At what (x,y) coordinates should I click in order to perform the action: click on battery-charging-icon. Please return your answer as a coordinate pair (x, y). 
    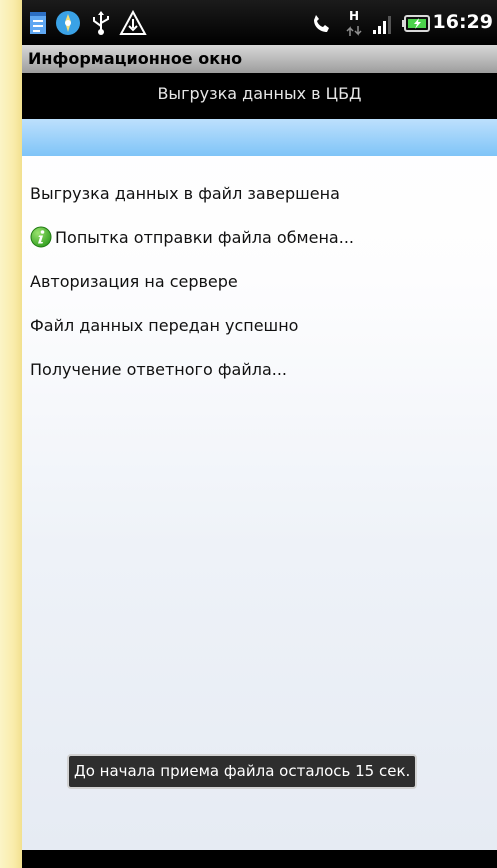
    Looking at the image, I should click on (416, 23).